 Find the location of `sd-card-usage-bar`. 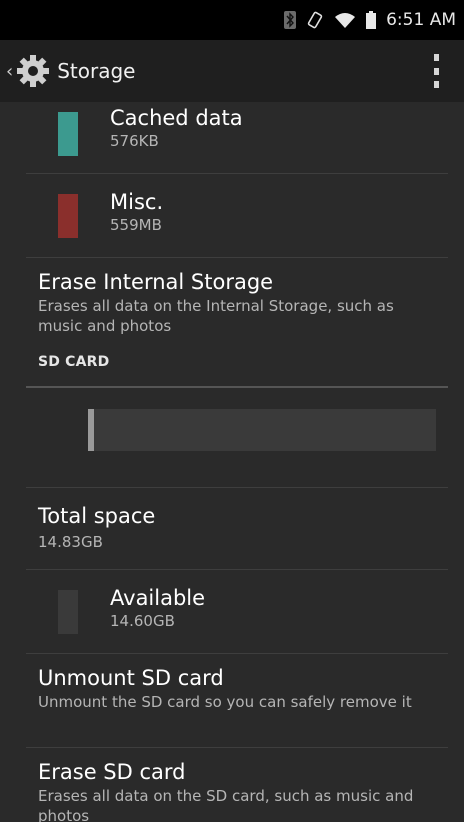

sd-card-usage-bar is located at coordinates (232, 444).